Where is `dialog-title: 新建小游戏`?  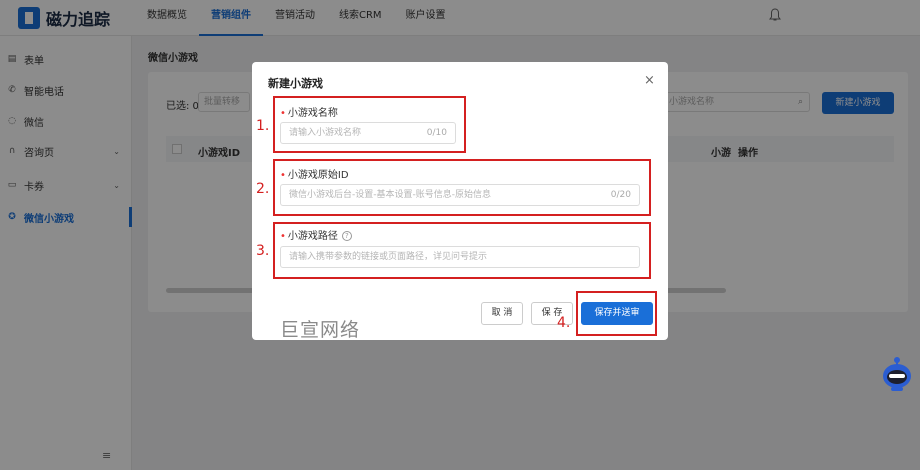 dialog-title: 新建小游戏 is located at coordinates (295, 83).